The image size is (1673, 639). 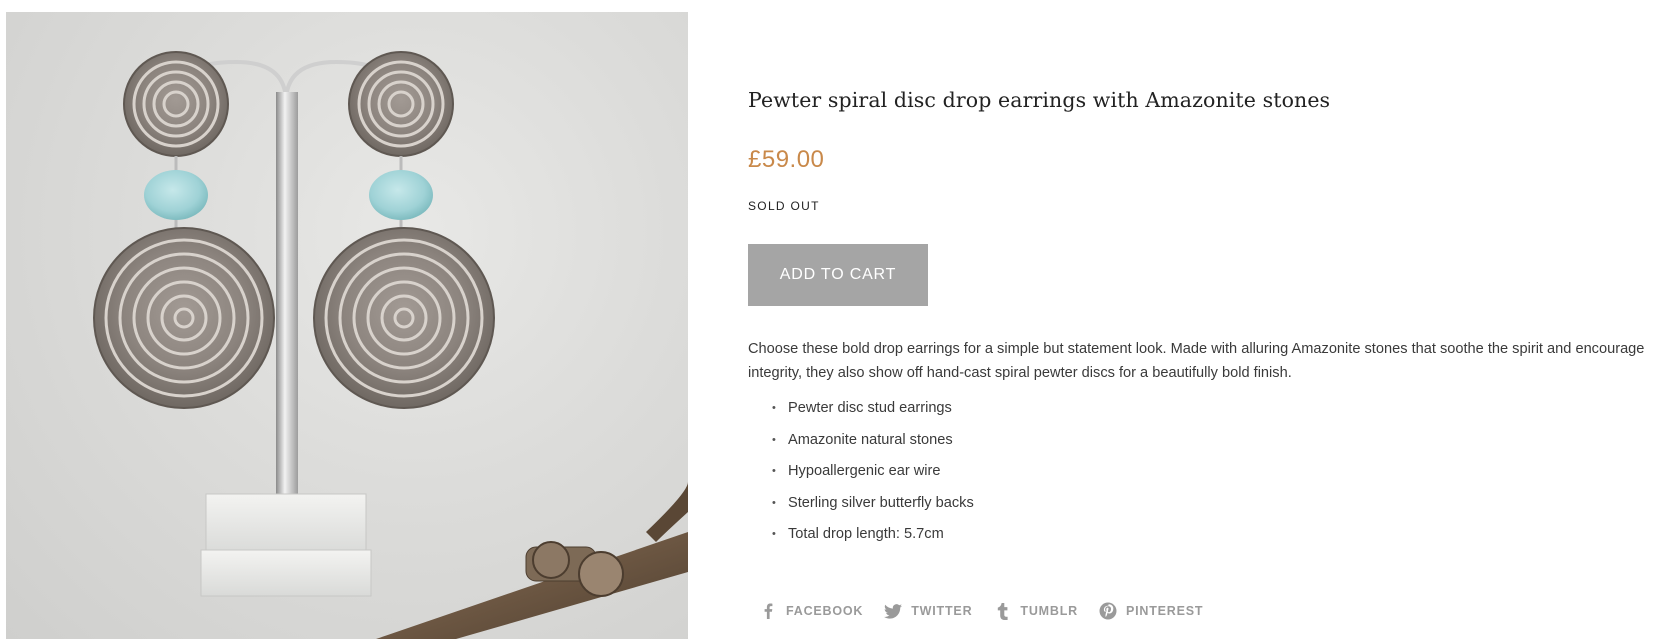 What do you see at coordinates (942, 611) in the screenshot?
I see `share-twitter-label: TWITTER` at bounding box center [942, 611].